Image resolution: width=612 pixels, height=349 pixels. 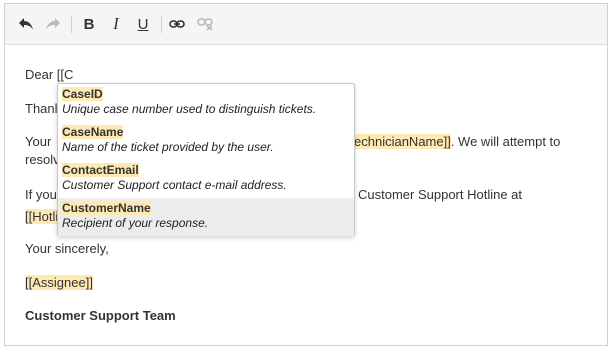 I want to click on signature-text: Customer Support Team, so click(x=100, y=315).